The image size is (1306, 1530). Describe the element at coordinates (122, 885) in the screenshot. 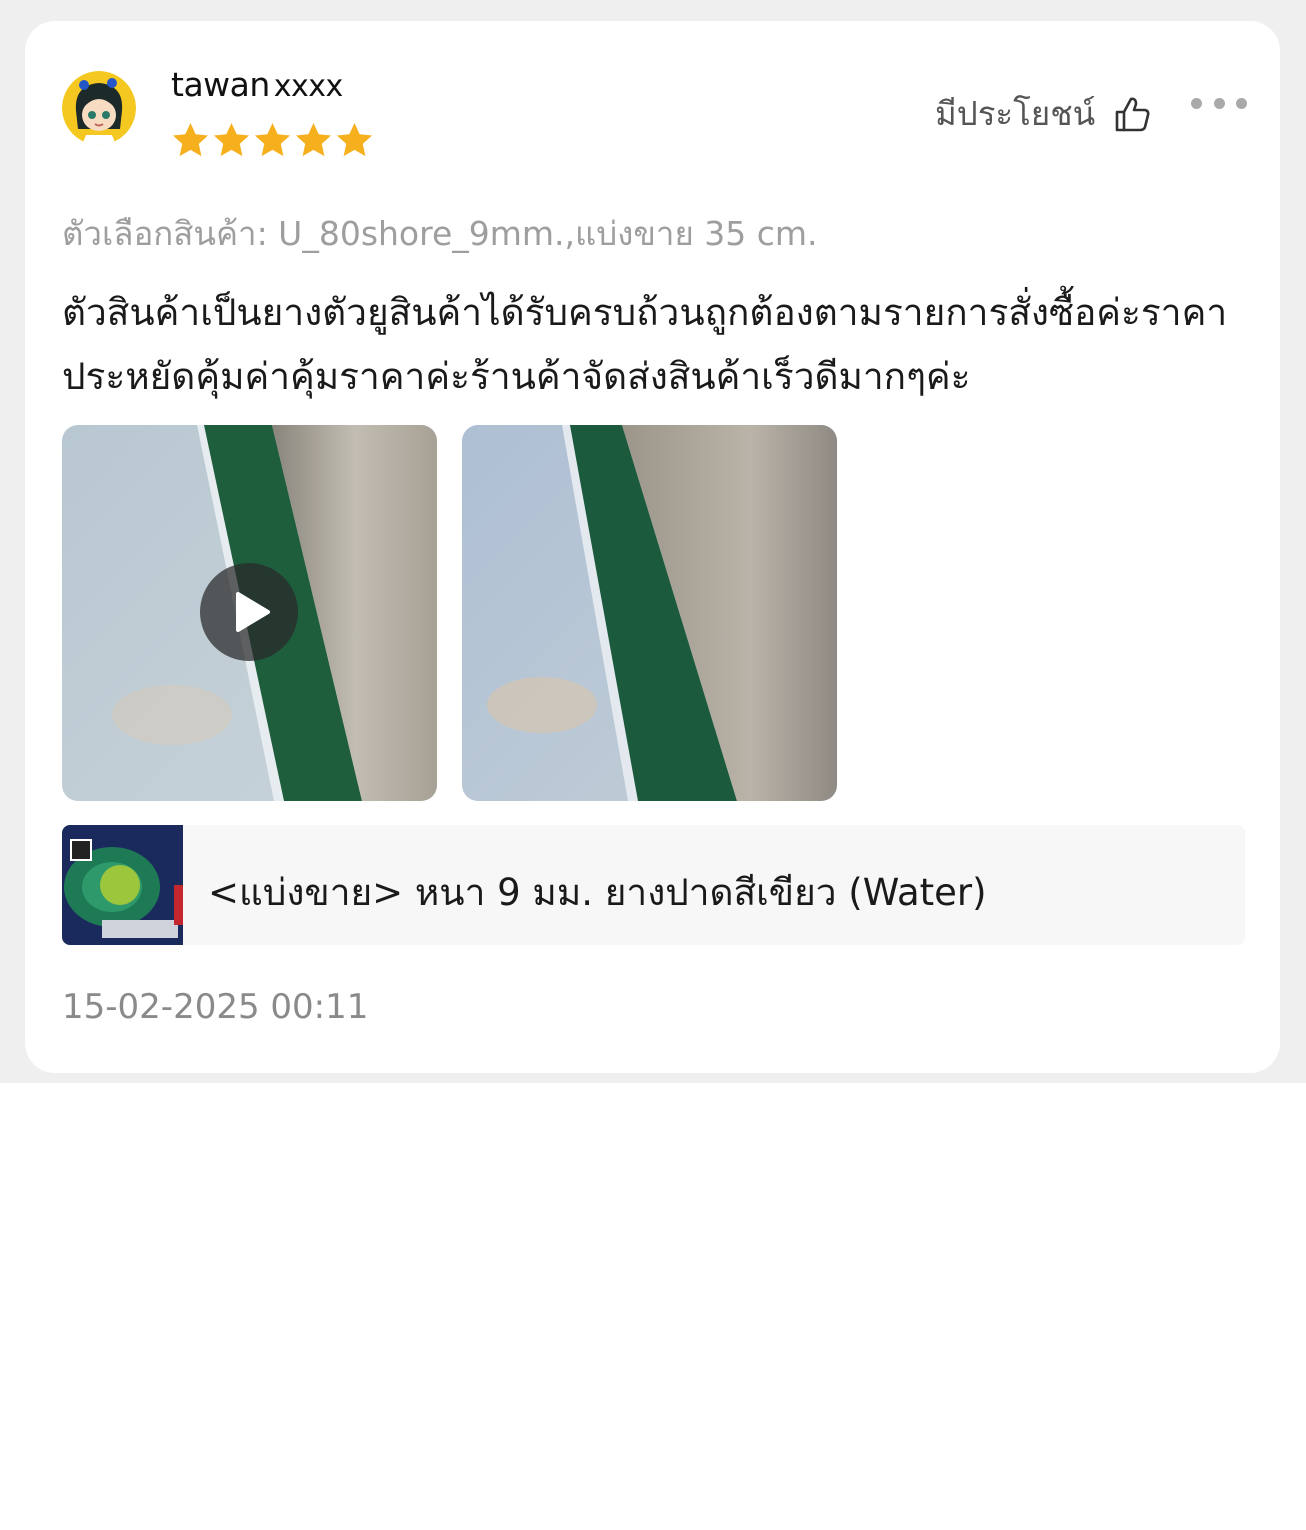

I see `product-thumbnail` at that location.